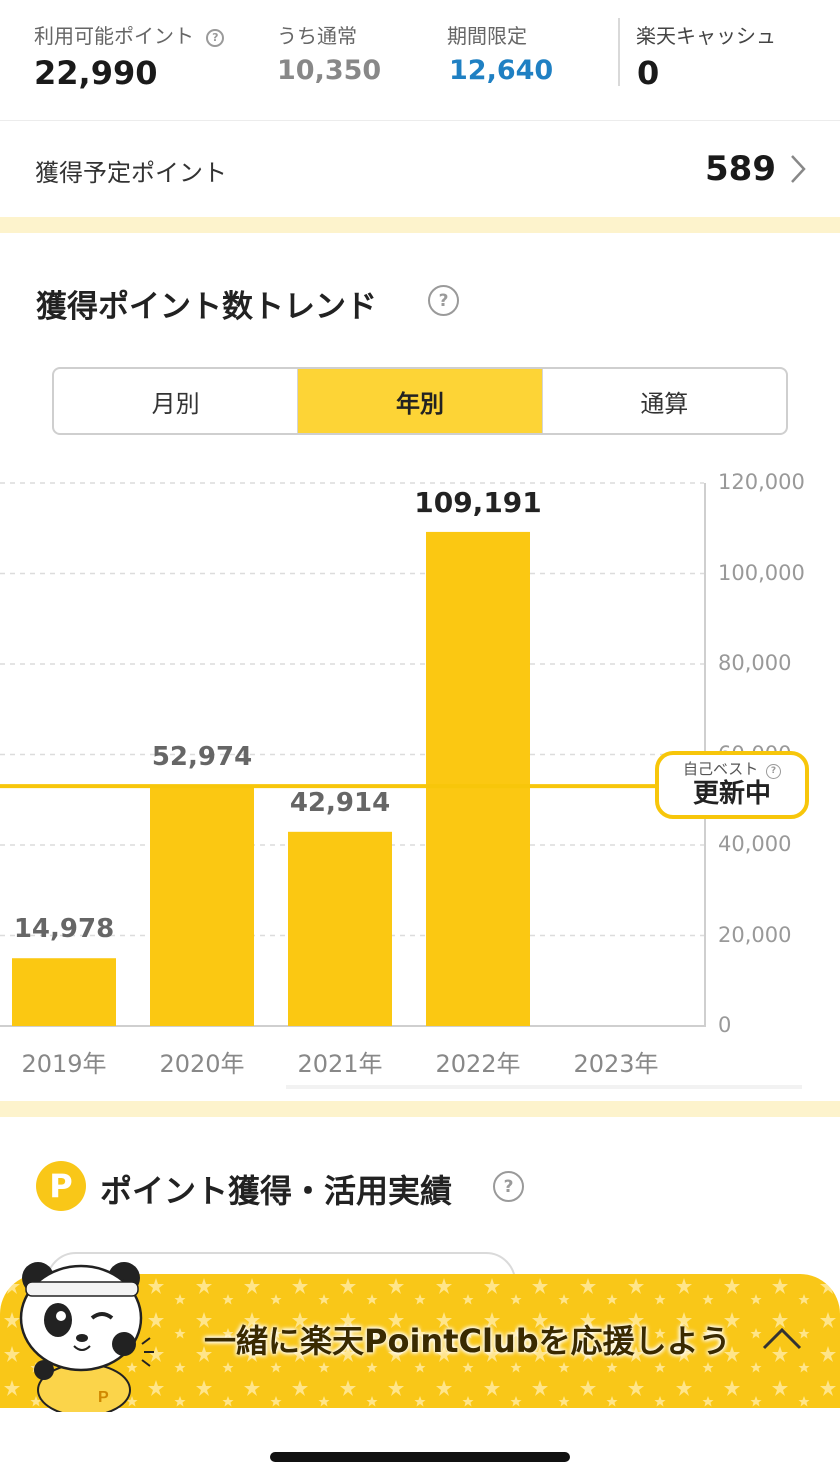  I want to click on scheduled-points-label: 獲得予定ポイント, so click(131, 173).